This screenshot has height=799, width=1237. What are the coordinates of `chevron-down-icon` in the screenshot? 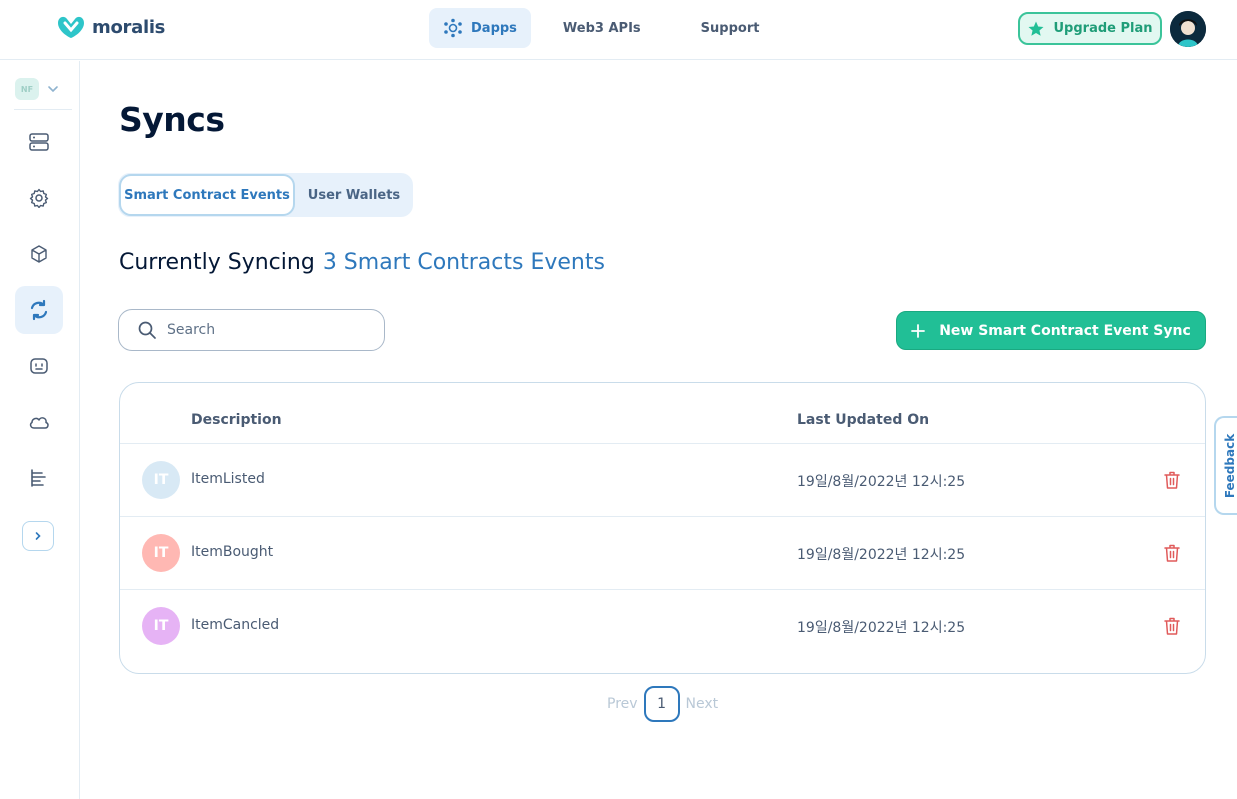 It's located at (53, 89).